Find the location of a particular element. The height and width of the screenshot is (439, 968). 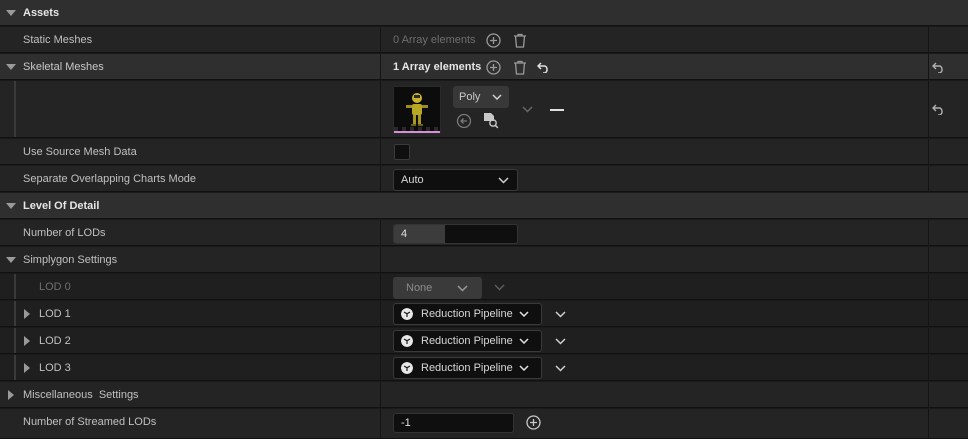

streamed-lods-value: -1 is located at coordinates (406, 423).